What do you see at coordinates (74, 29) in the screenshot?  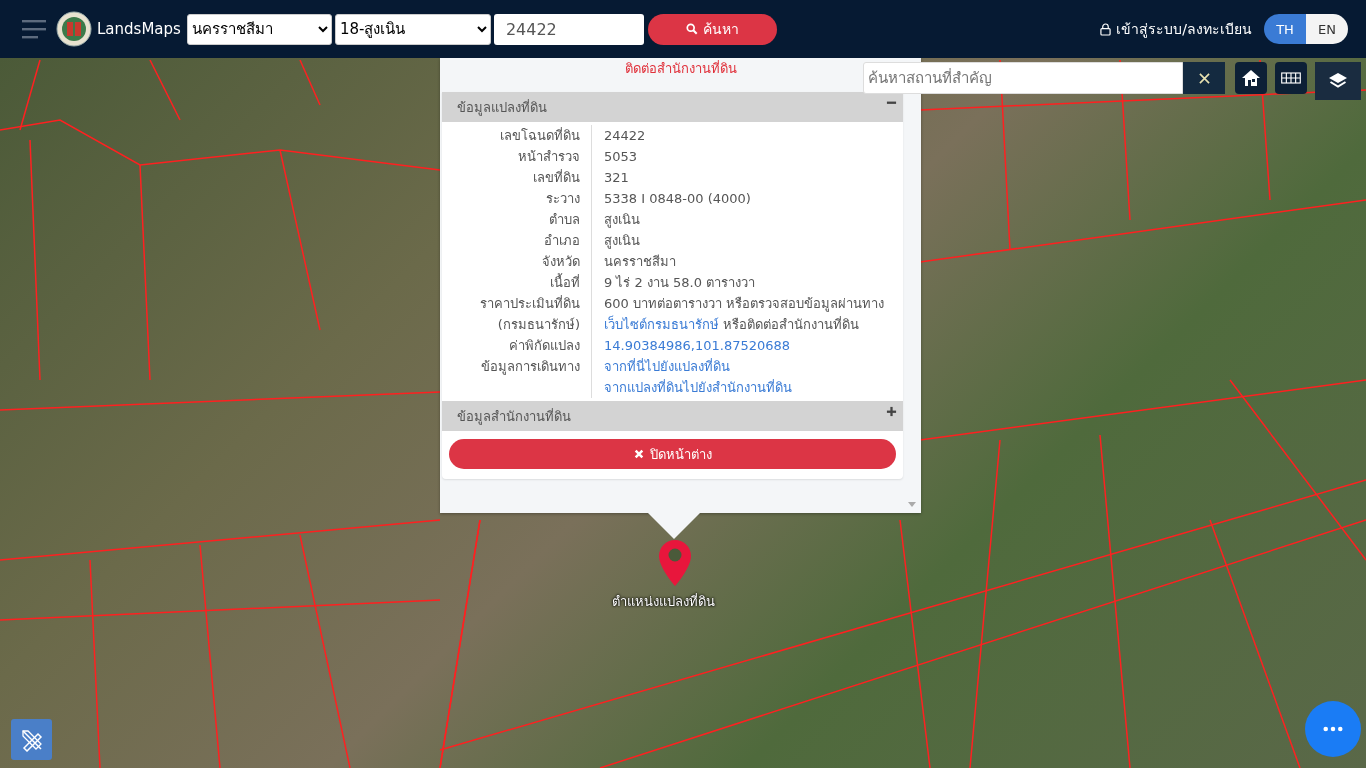 I see `seal-logo-icon` at bounding box center [74, 29].